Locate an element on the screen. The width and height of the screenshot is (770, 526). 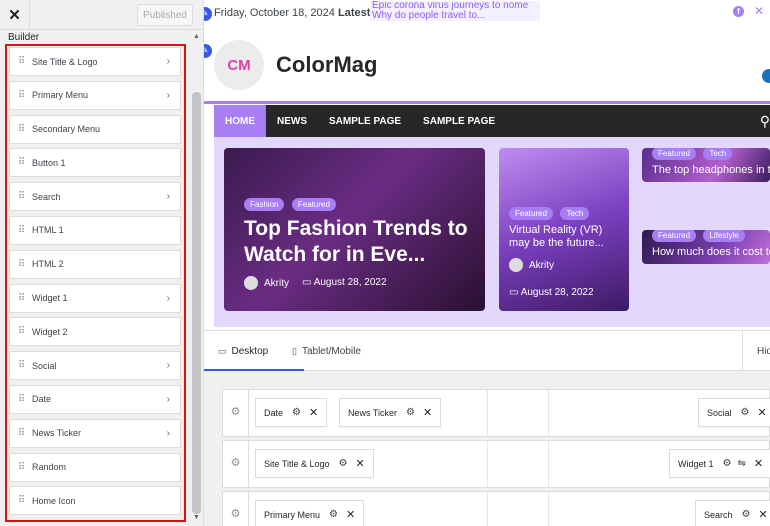
component-widget-1: ⠿ Widget 1 › is located at coordinates (95, 298).